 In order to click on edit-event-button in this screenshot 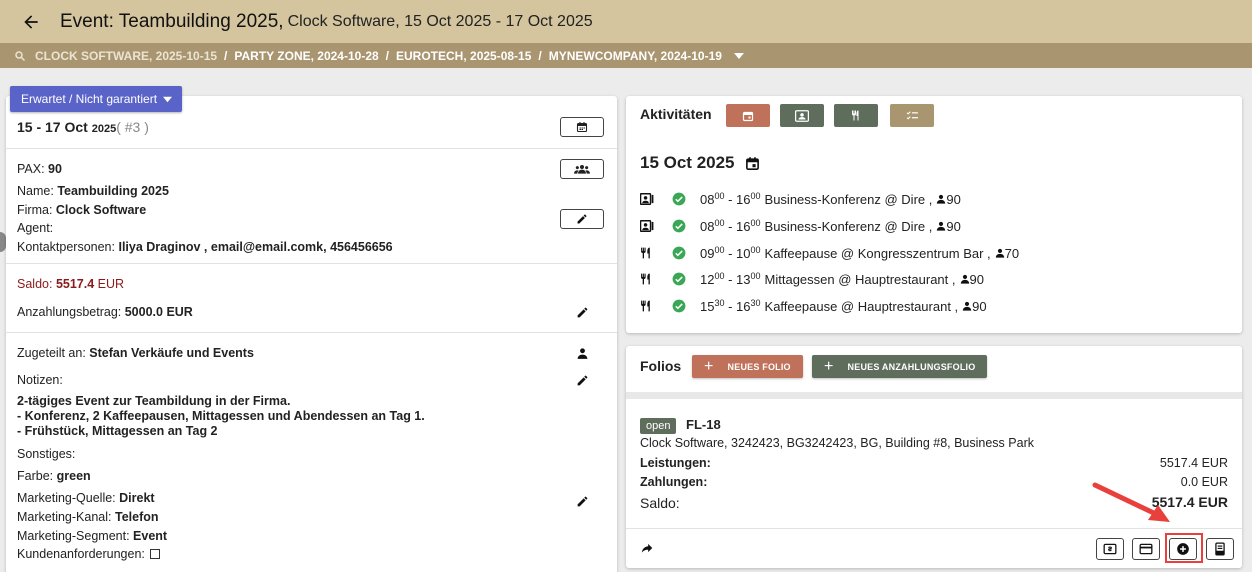, I will do `click(582, 219)`.